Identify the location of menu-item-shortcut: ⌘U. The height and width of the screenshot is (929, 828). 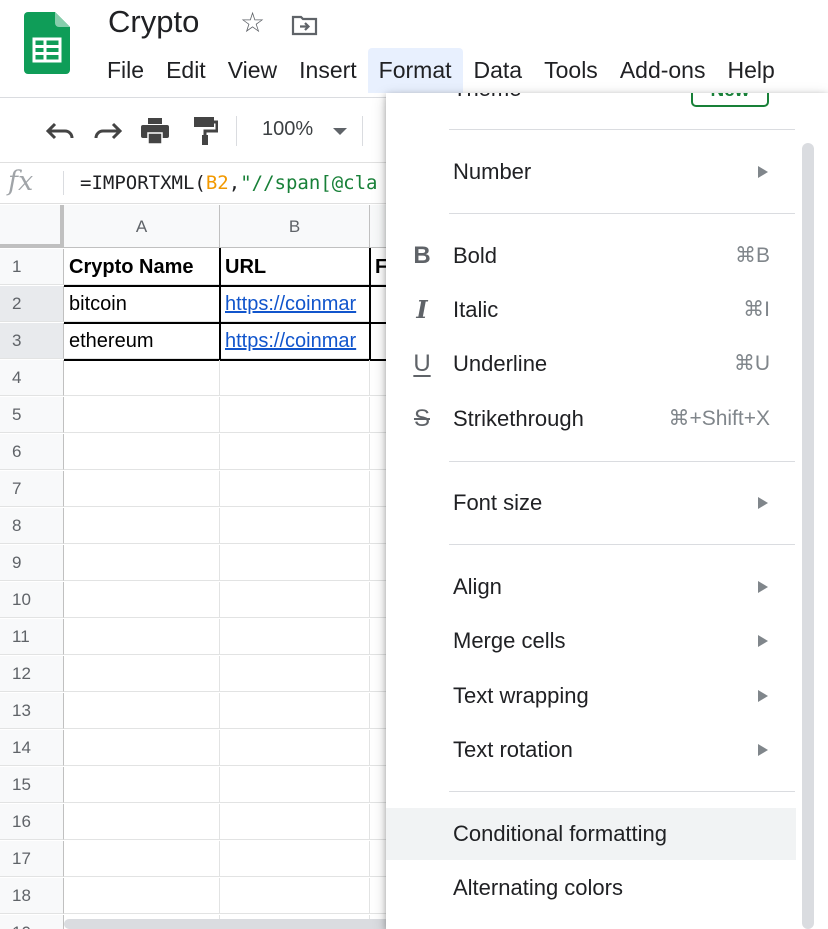
(751, 363).